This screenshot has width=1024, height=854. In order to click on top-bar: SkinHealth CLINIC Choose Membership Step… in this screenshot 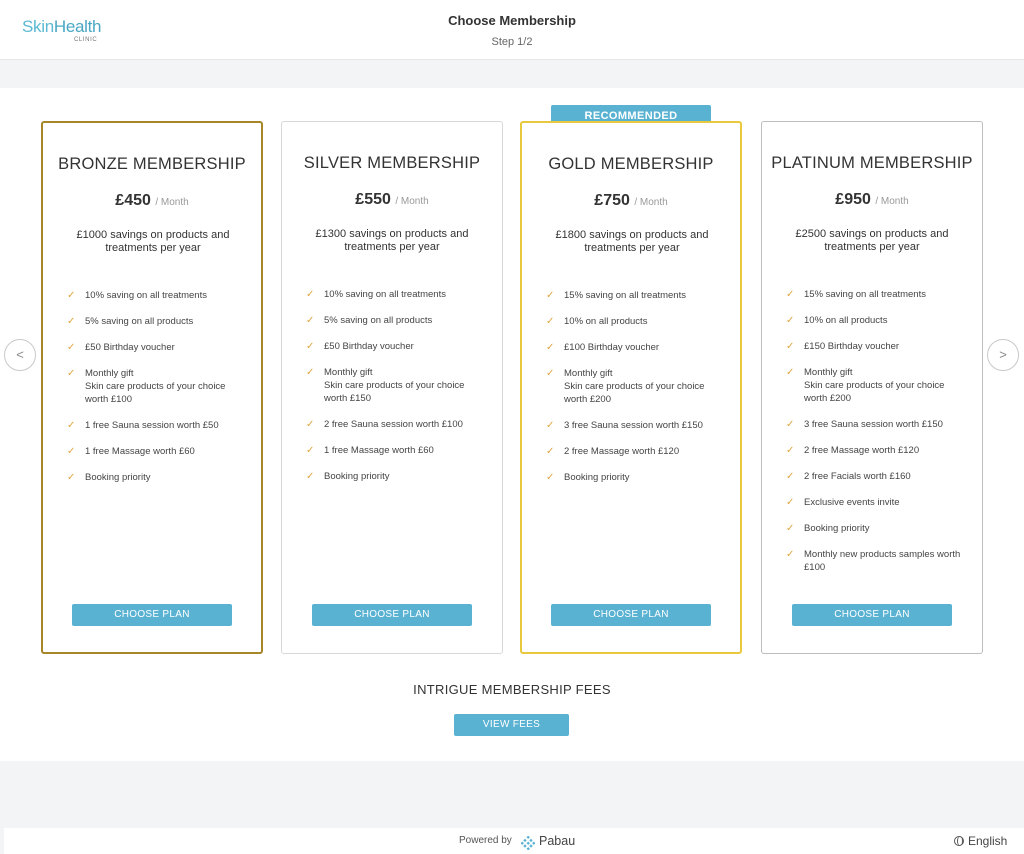, I will do `click(512, 30)`.